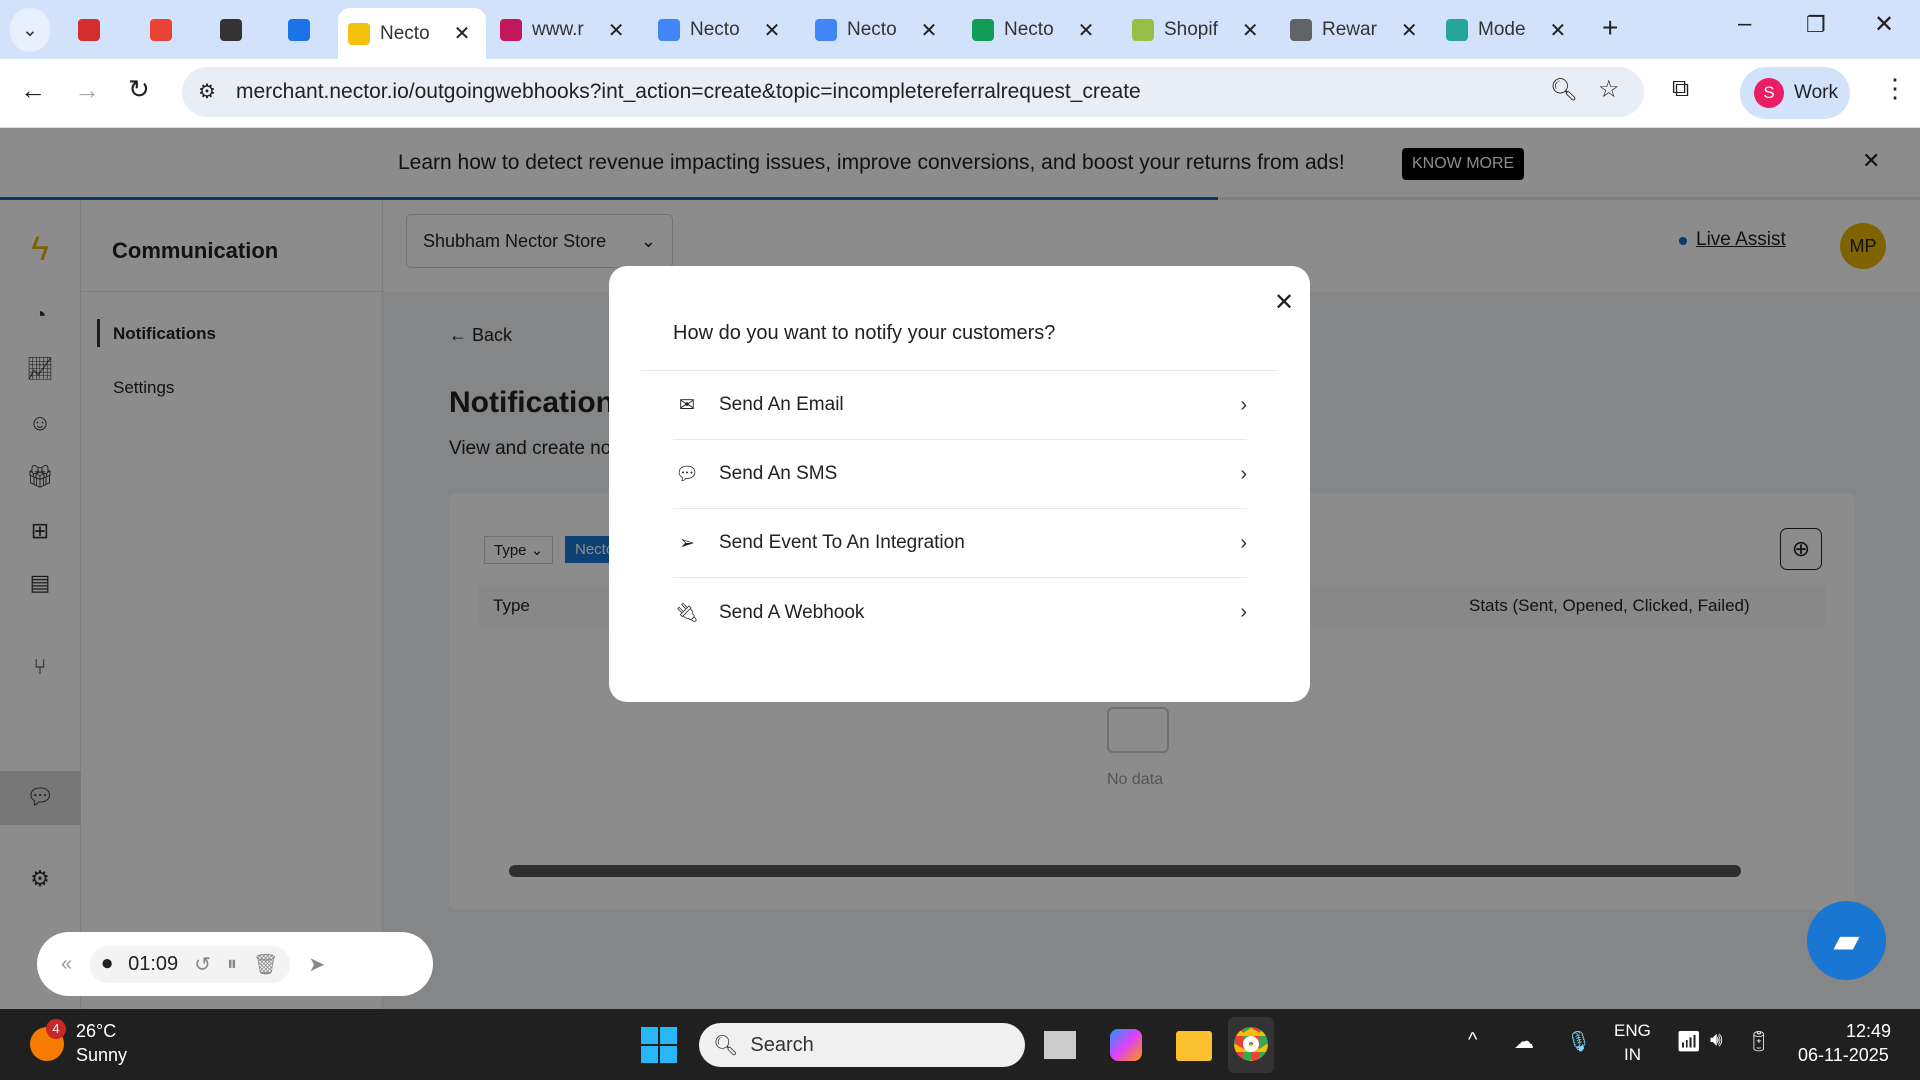  I want to click on collapse-icon: «, so click(66, 964).